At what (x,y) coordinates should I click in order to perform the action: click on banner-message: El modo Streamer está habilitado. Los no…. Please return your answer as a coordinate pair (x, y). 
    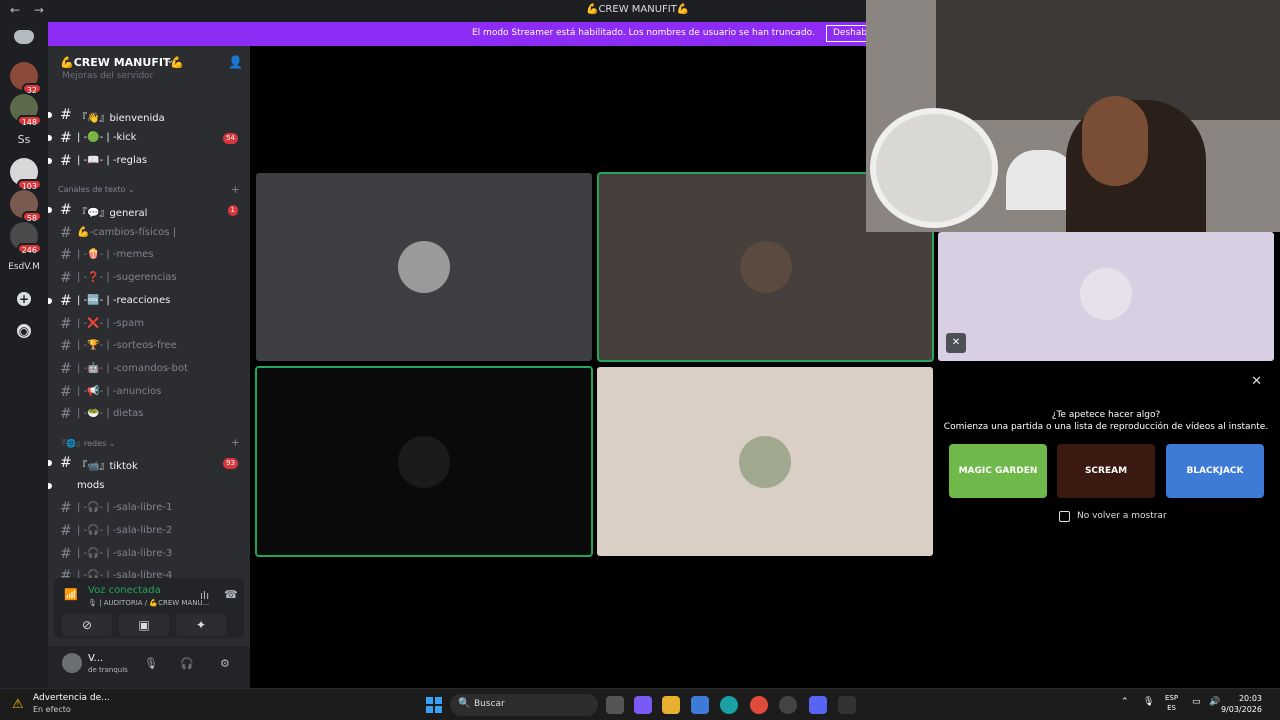
    Looking at the image, I should click on (643, 33).